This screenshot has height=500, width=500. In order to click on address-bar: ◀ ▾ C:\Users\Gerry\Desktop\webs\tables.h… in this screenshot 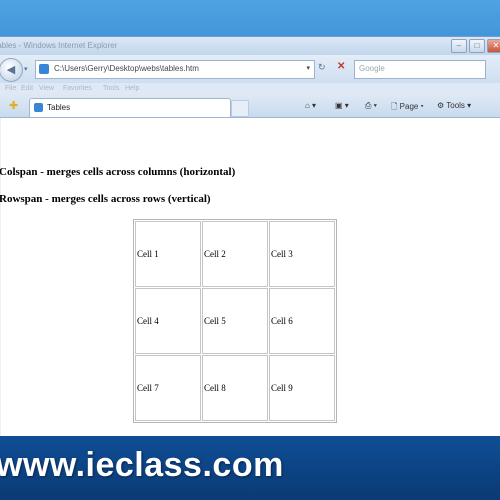, I will do `click(250, 69)`.